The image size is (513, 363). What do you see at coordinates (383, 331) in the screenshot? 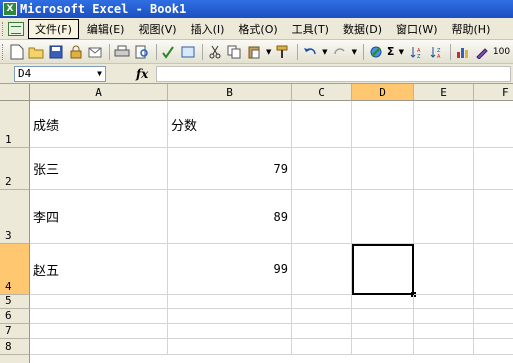
I see `cell-d7` at bounding box center [383, 331].